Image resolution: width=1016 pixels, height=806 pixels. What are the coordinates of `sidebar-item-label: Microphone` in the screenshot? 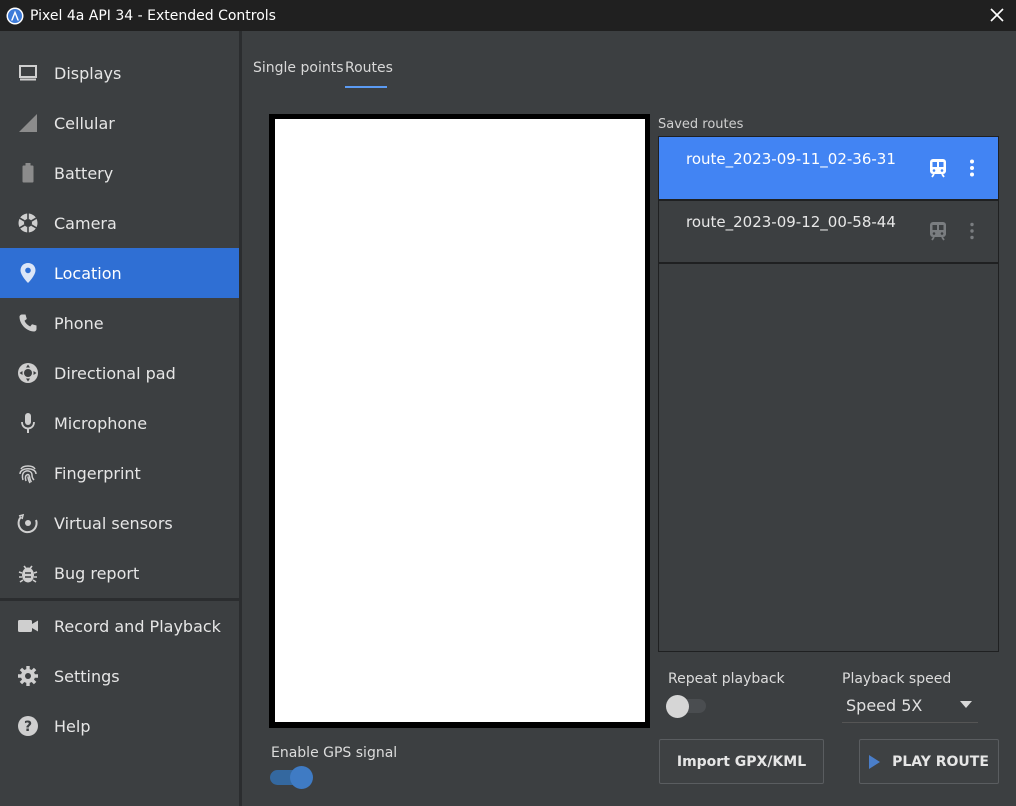 It's located at (101, 423).